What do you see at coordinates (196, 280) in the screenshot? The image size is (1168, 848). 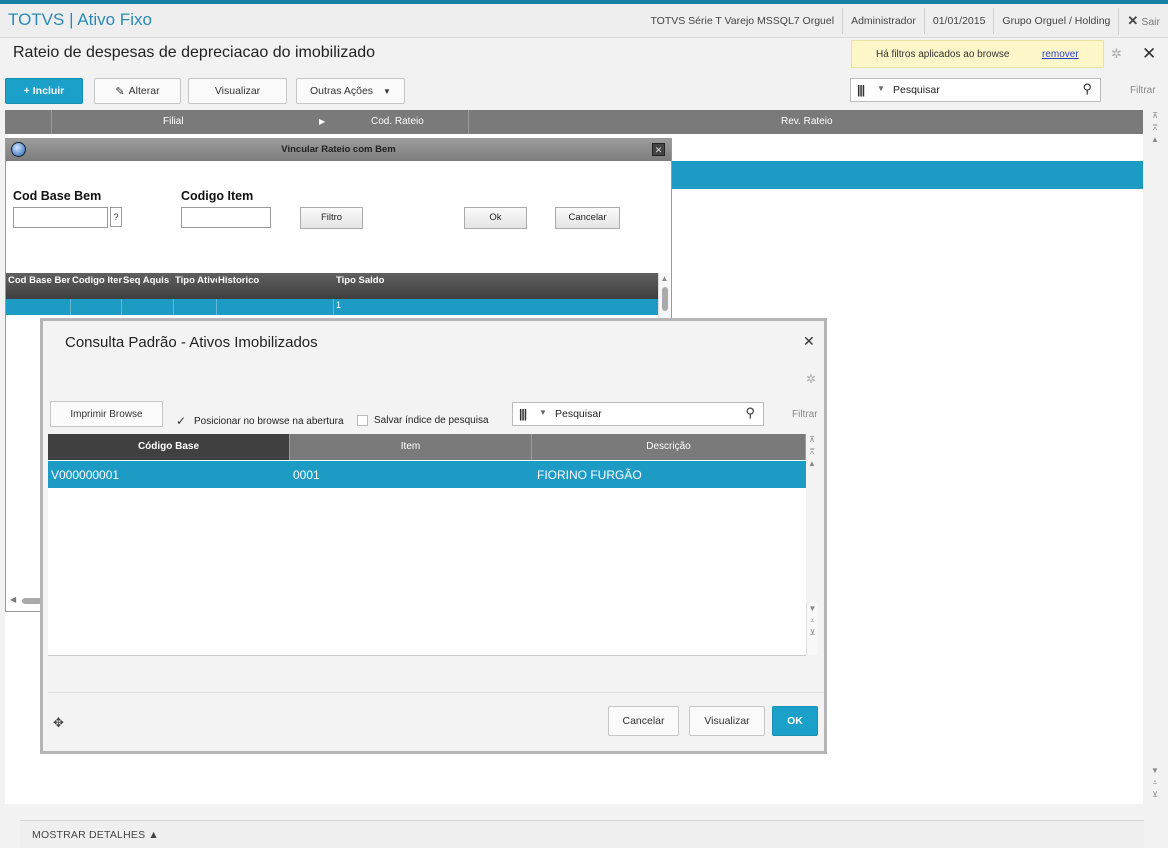 I see `column-header-tipo-ativo: Tipo Ativo` at bounding box center [196, 280].